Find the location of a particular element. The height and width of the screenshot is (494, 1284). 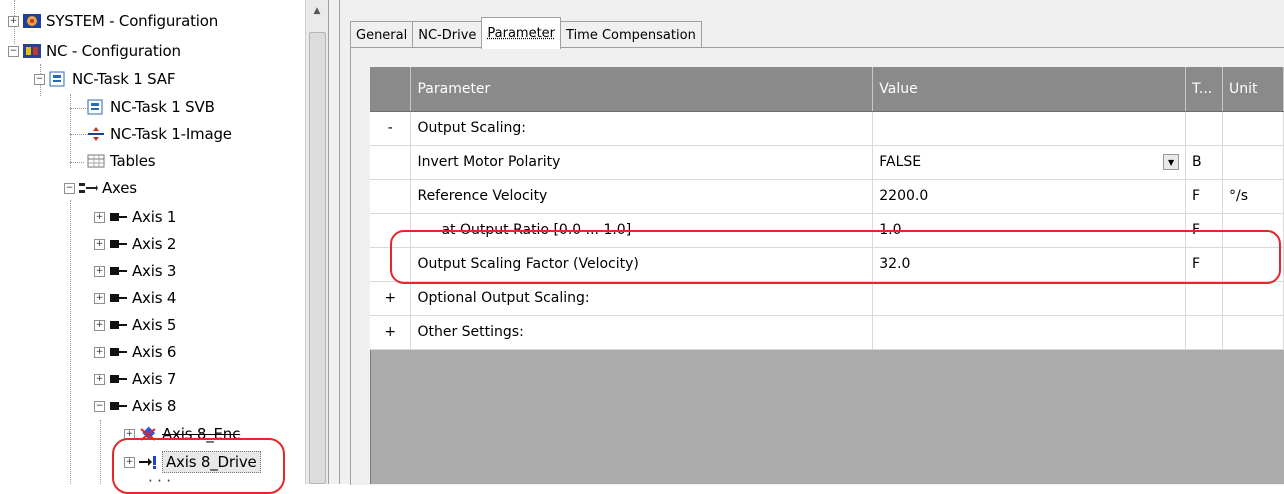

encoder-icon is located at coordinates (148, 434).